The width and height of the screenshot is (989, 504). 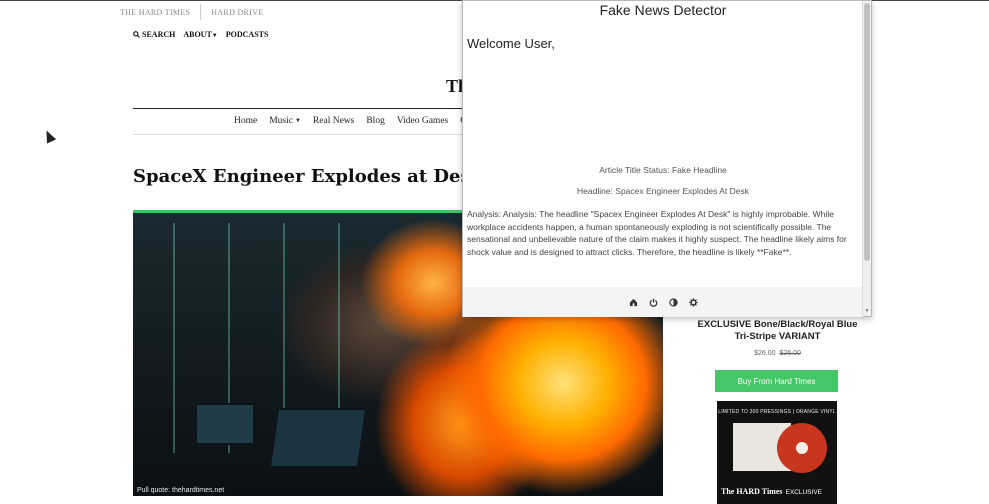 I want to click on buy-button: Buy From Hard Times, so click(x=776, y=381).